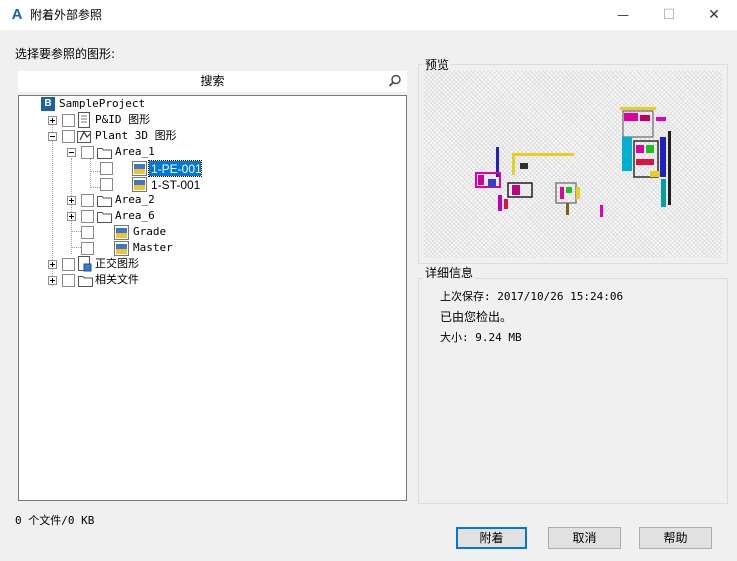 Image resolution: width=737 pixels, height=561 pixels. What do you see at coordinates (84, 120) in the screenshot?
I see `pid-drawing-icon` at bounding box center [84, 120].